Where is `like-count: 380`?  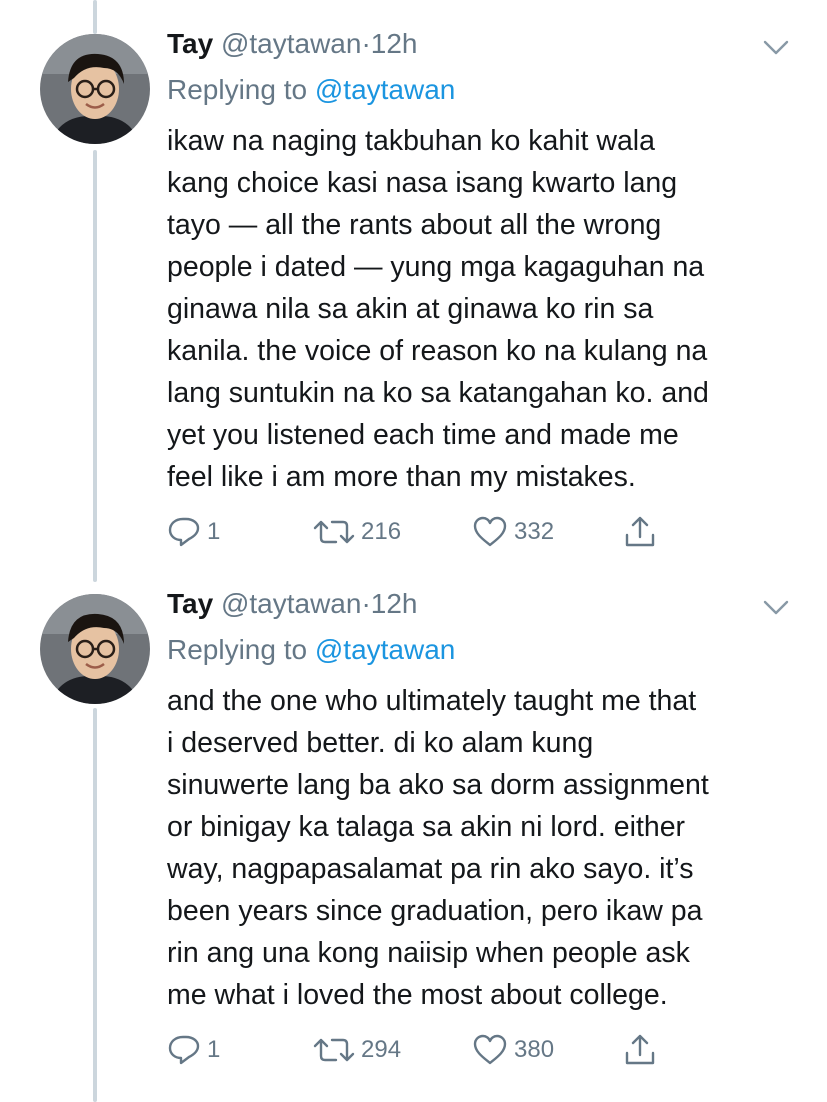 like-count: 380 is located at coordinates (534, 1049).